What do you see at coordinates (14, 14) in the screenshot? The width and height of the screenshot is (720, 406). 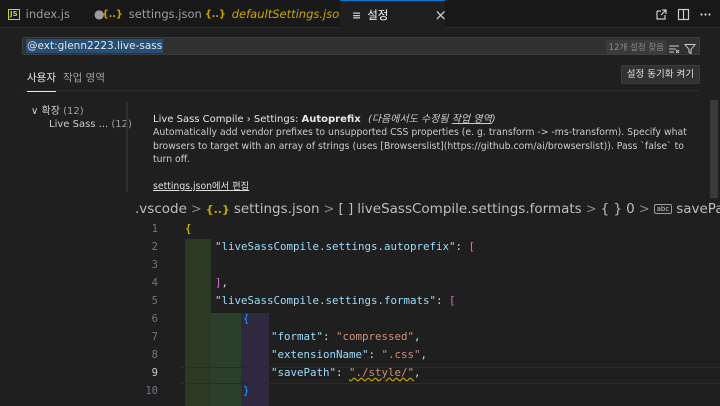 I see `javascript-file-icon: JS` at bounding box center [14, 14].